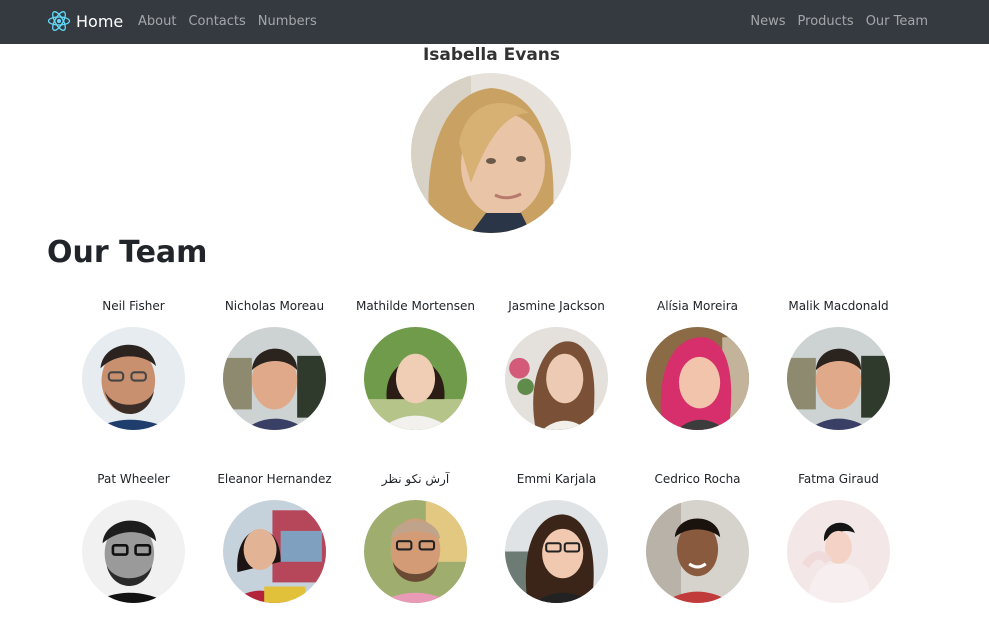  What do you see at coordinates (100, 21) in the screenshot?
I see `brand-label: Home` at bounding box center [100, 21].